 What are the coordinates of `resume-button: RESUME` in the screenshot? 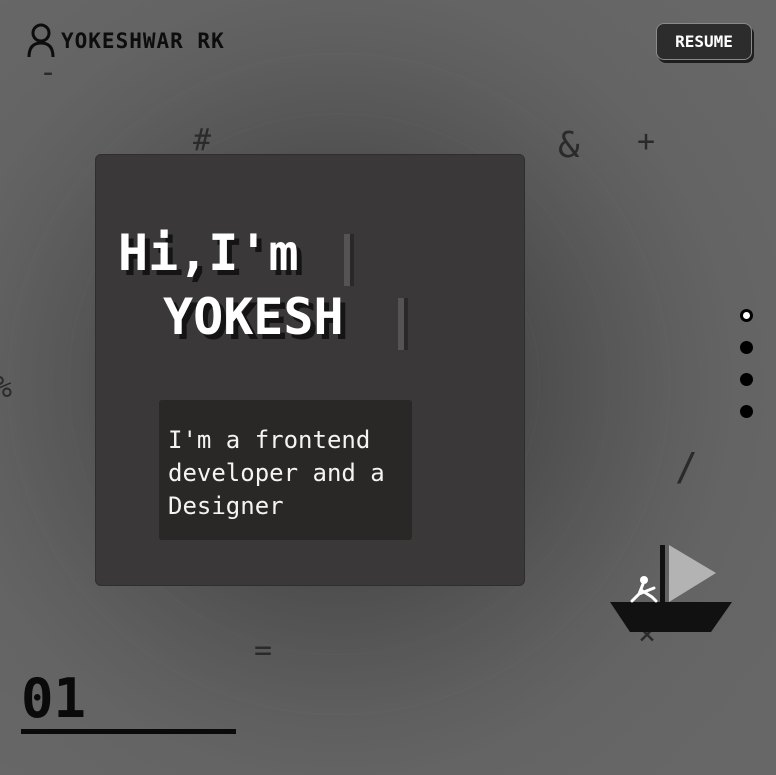 It's located at (704, 41).